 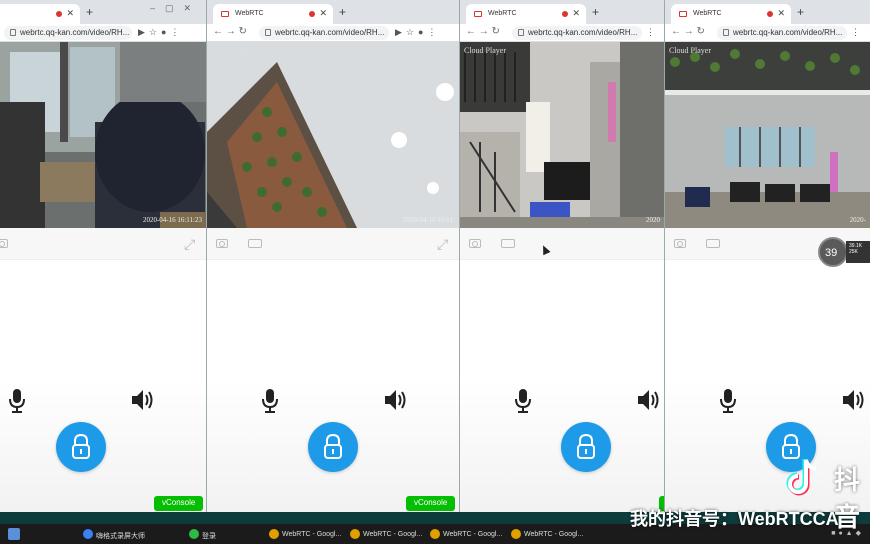 I want to click on speed-value: 39, so click(x=833, y=252).